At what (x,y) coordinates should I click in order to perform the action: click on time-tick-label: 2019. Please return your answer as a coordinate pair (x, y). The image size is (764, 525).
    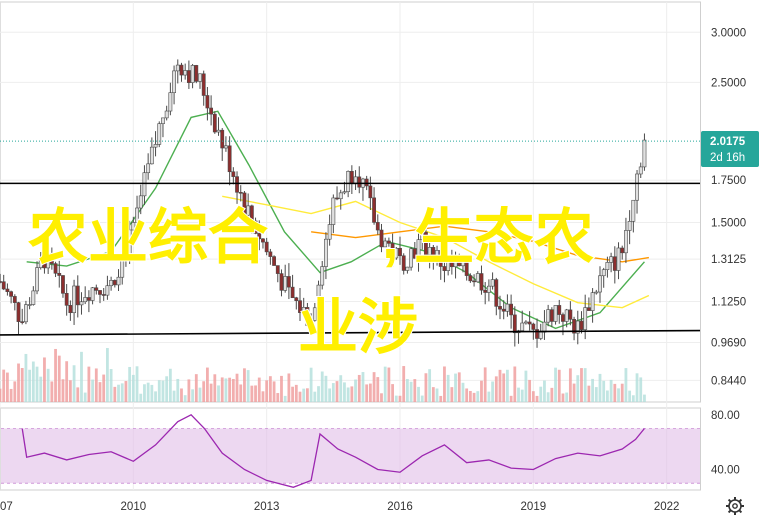
    Looking at the image, I should click on (534, 507).